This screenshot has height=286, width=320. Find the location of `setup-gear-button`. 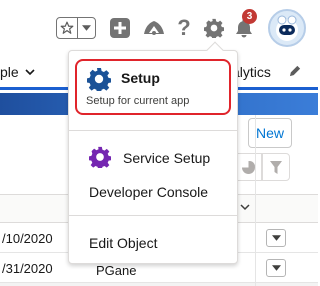

setup-gear-button is located at coordinates (214, 28).